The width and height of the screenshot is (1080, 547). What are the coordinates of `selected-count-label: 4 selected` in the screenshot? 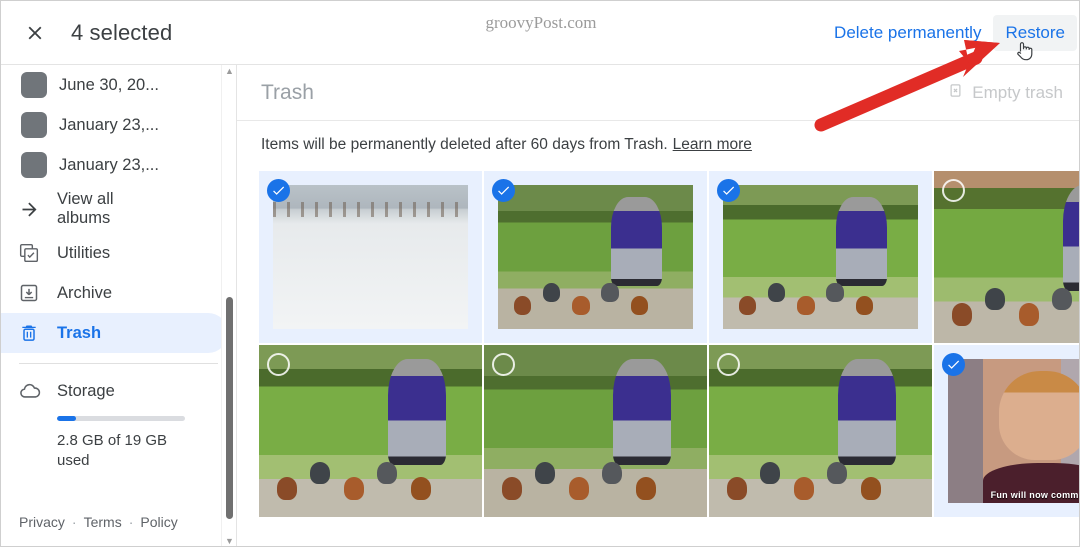 It's located at (122, 32).